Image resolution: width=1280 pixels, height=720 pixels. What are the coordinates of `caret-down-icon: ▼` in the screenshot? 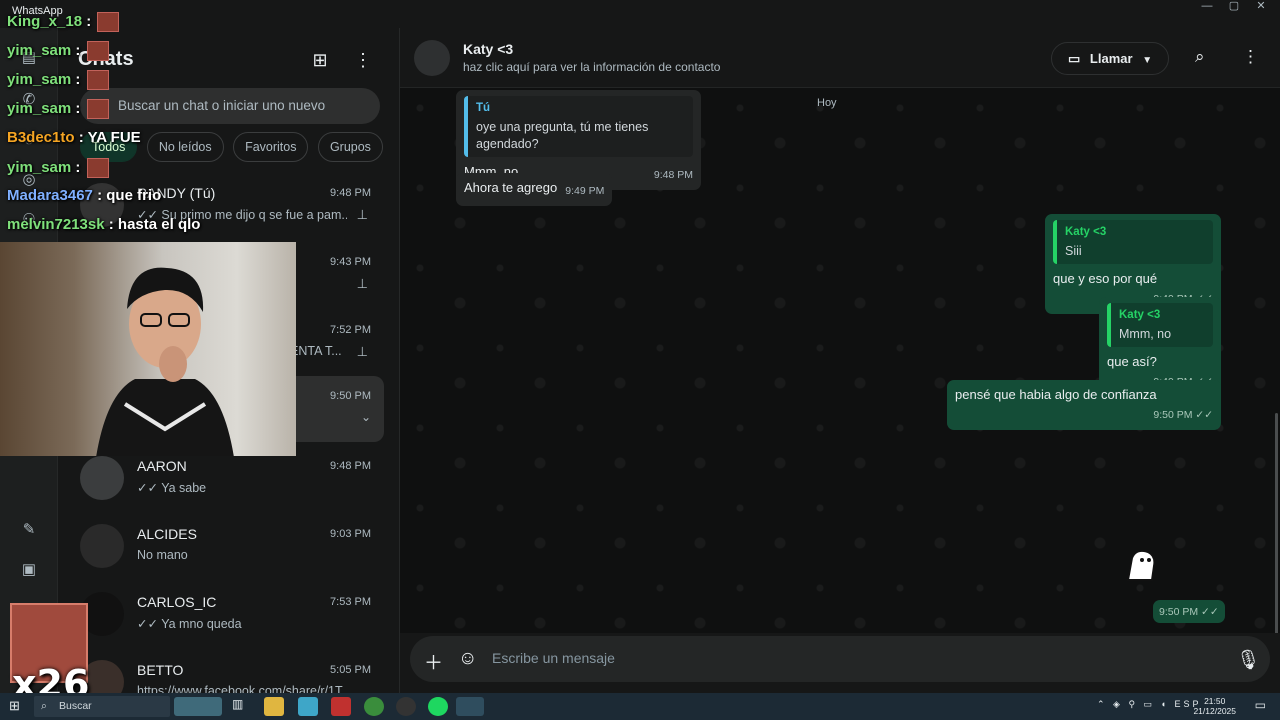 It's located at (1147, 60).